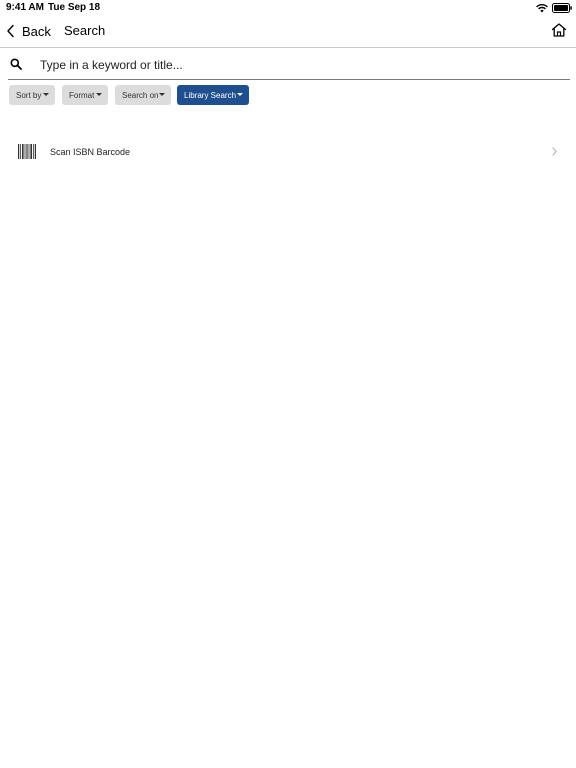 Image resolution: width=576 pixels, height=768 pixels. I want to click on status-date: Tue Sep 18, so click(74, 7).